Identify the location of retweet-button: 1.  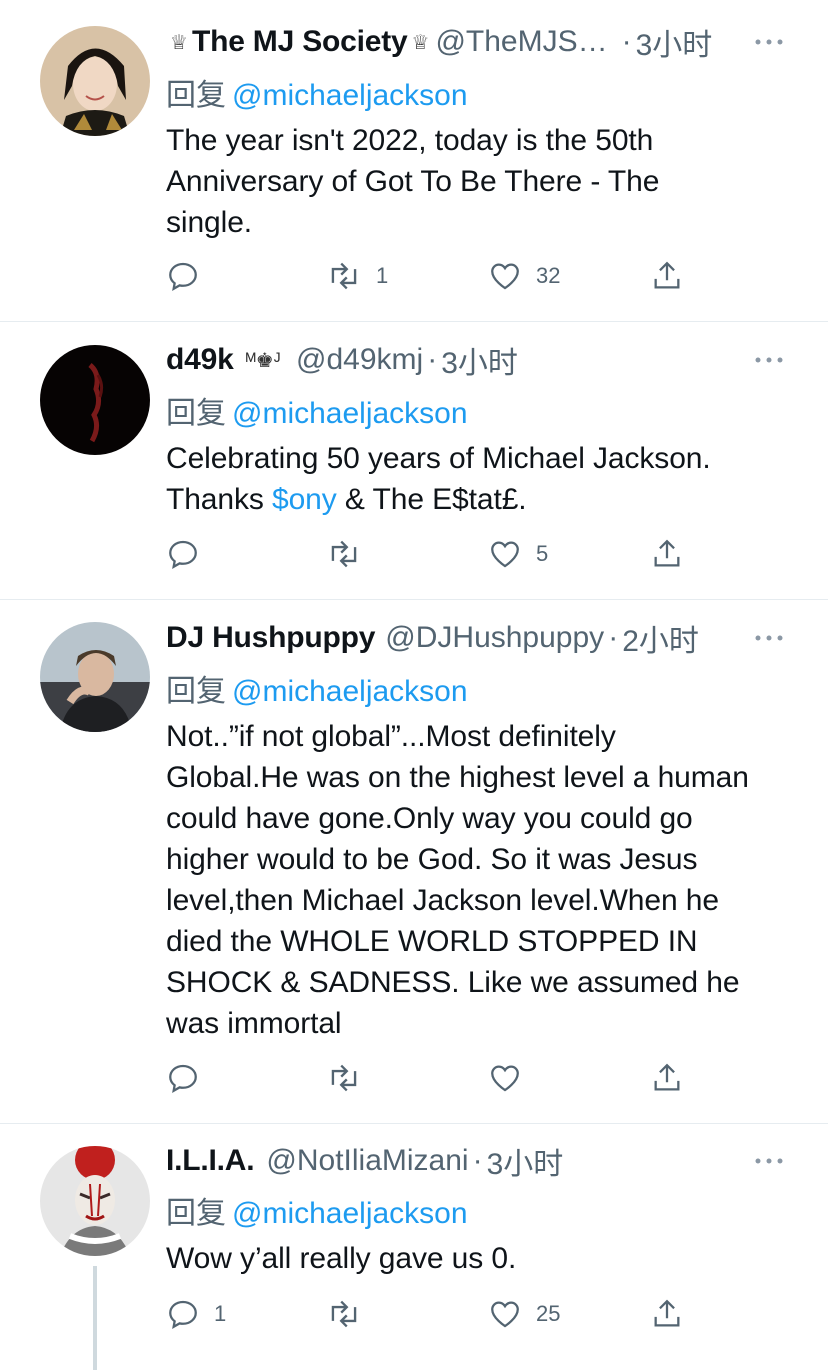
(357, 276).